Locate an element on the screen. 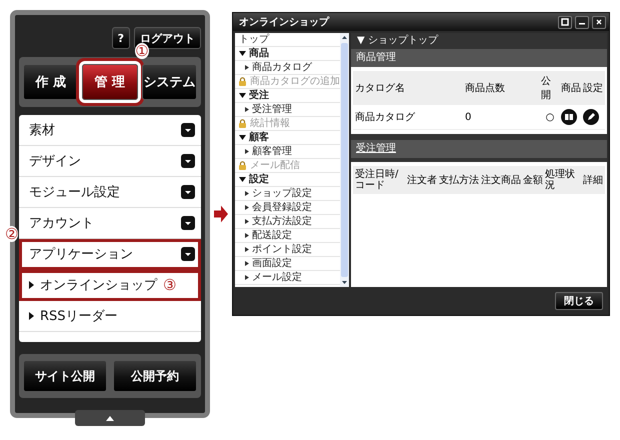 This screenshot has height=440, width=620. callout-number: ① is located at coordinates (142, 51).